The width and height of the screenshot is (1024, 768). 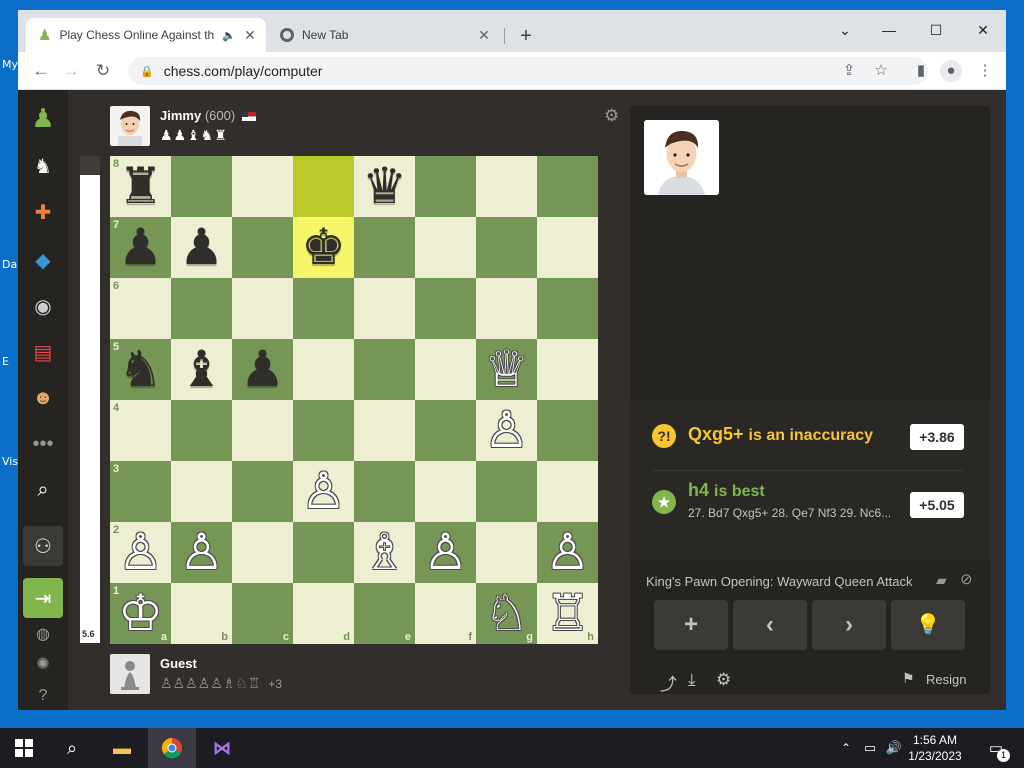 What do you see at coordinates (506, 491) in the screenshot?
I see `square-g3` at bounding box center [506, 491].